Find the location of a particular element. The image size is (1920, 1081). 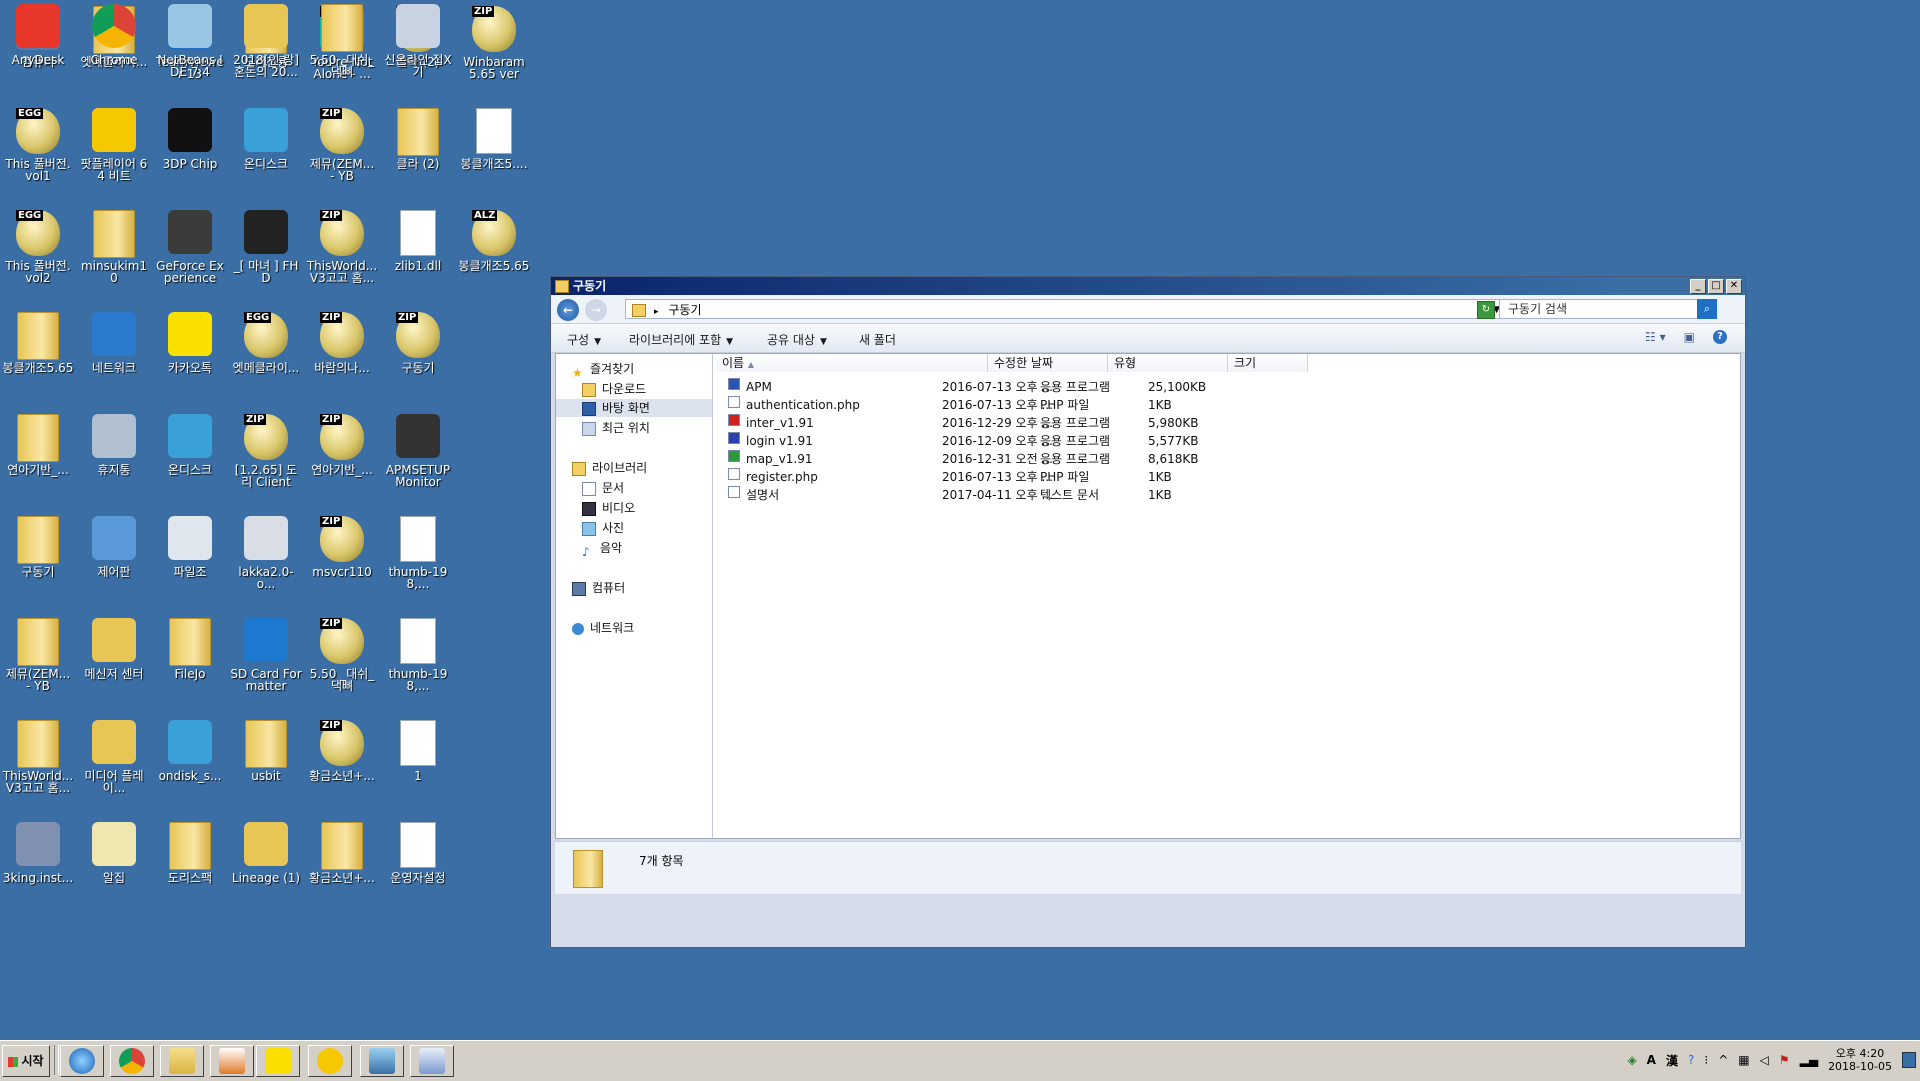

taskbar-ie is located at coordinates (82, 1061).